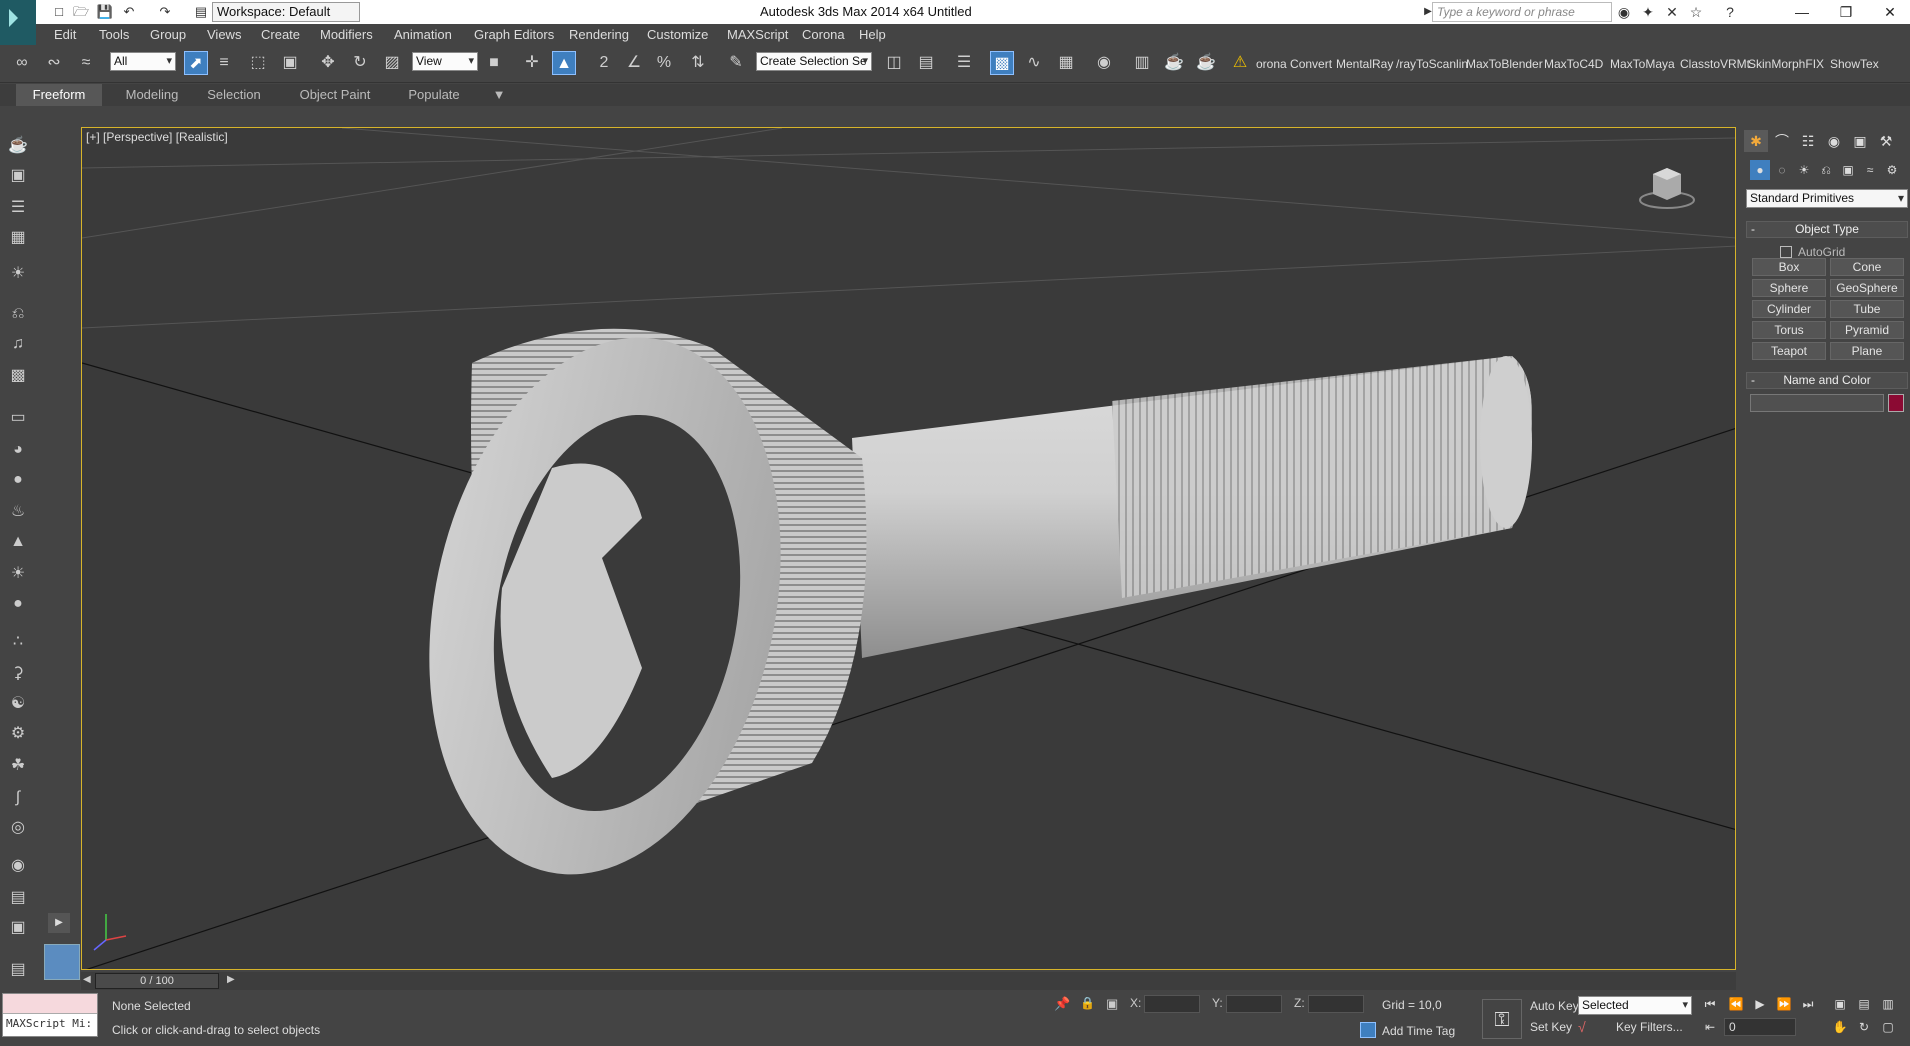  I want to click on rendered-frame-icon: ☕, so click(1174, 63).